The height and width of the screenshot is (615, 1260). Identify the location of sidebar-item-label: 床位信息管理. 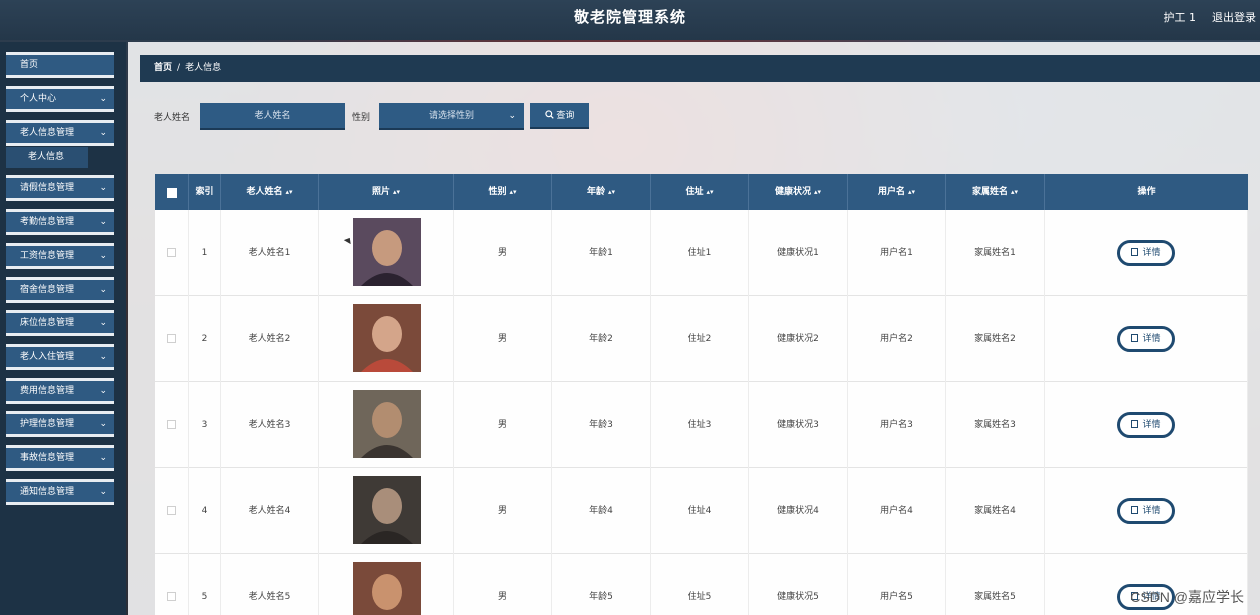
(47, 323).